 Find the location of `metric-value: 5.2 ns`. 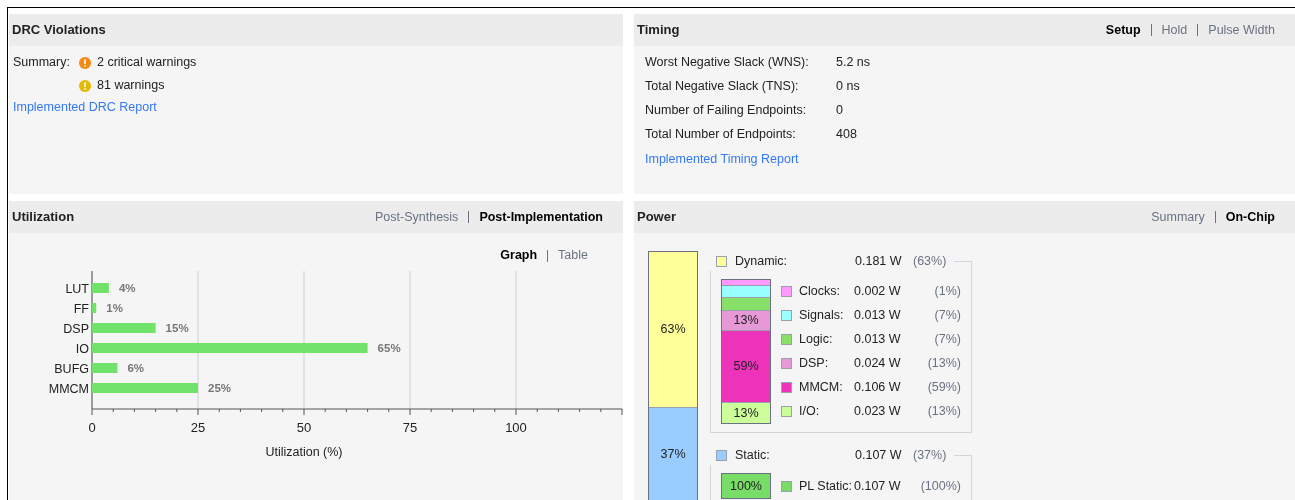

metric-value: 5.2 ns is located at coordinates (853, 63).